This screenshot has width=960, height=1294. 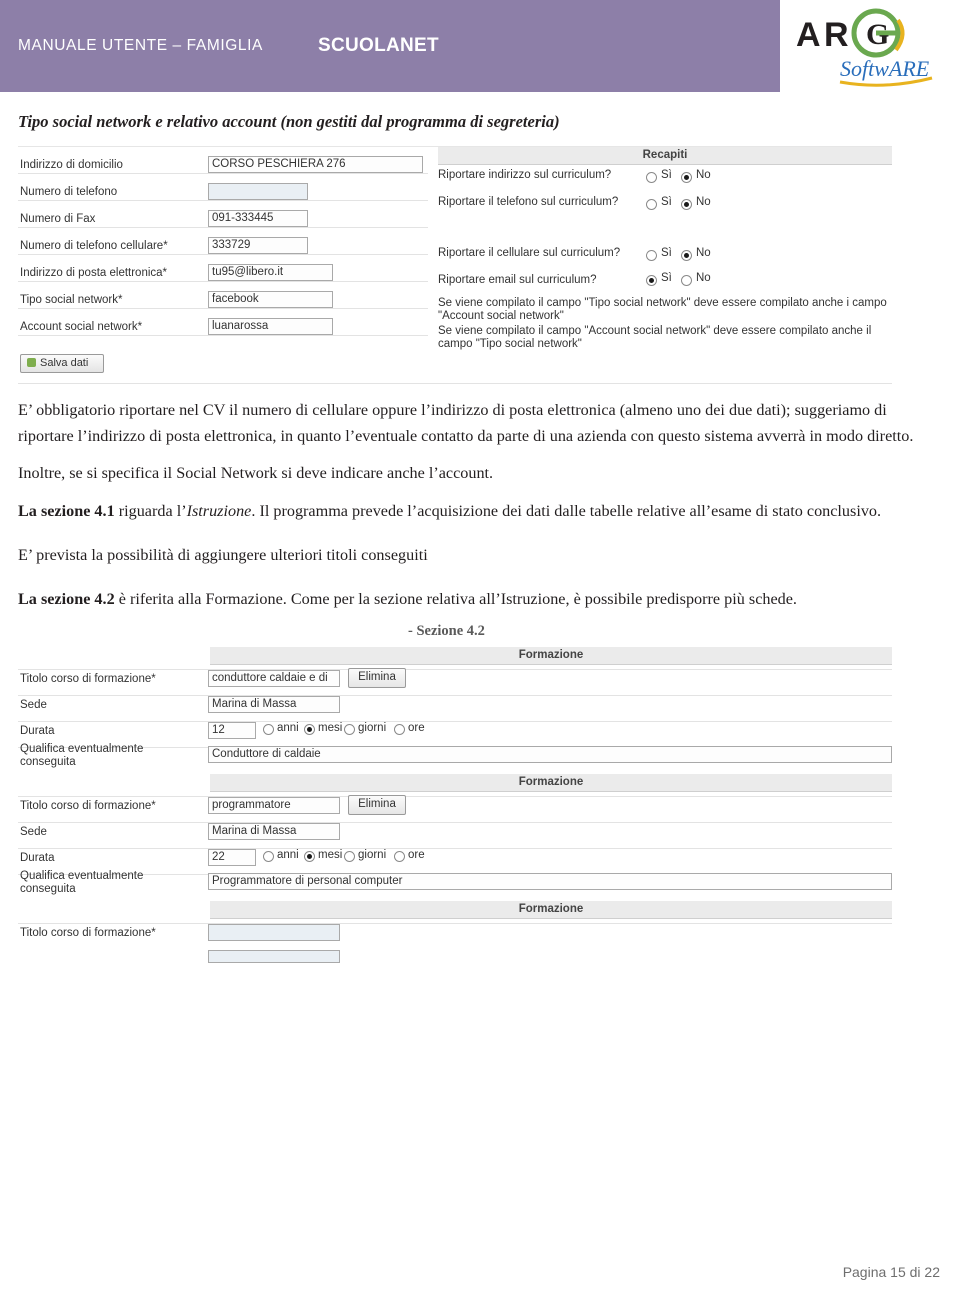 I want to click on sezione-41-istruzione: Istruzione, so click(x=219, y=510).